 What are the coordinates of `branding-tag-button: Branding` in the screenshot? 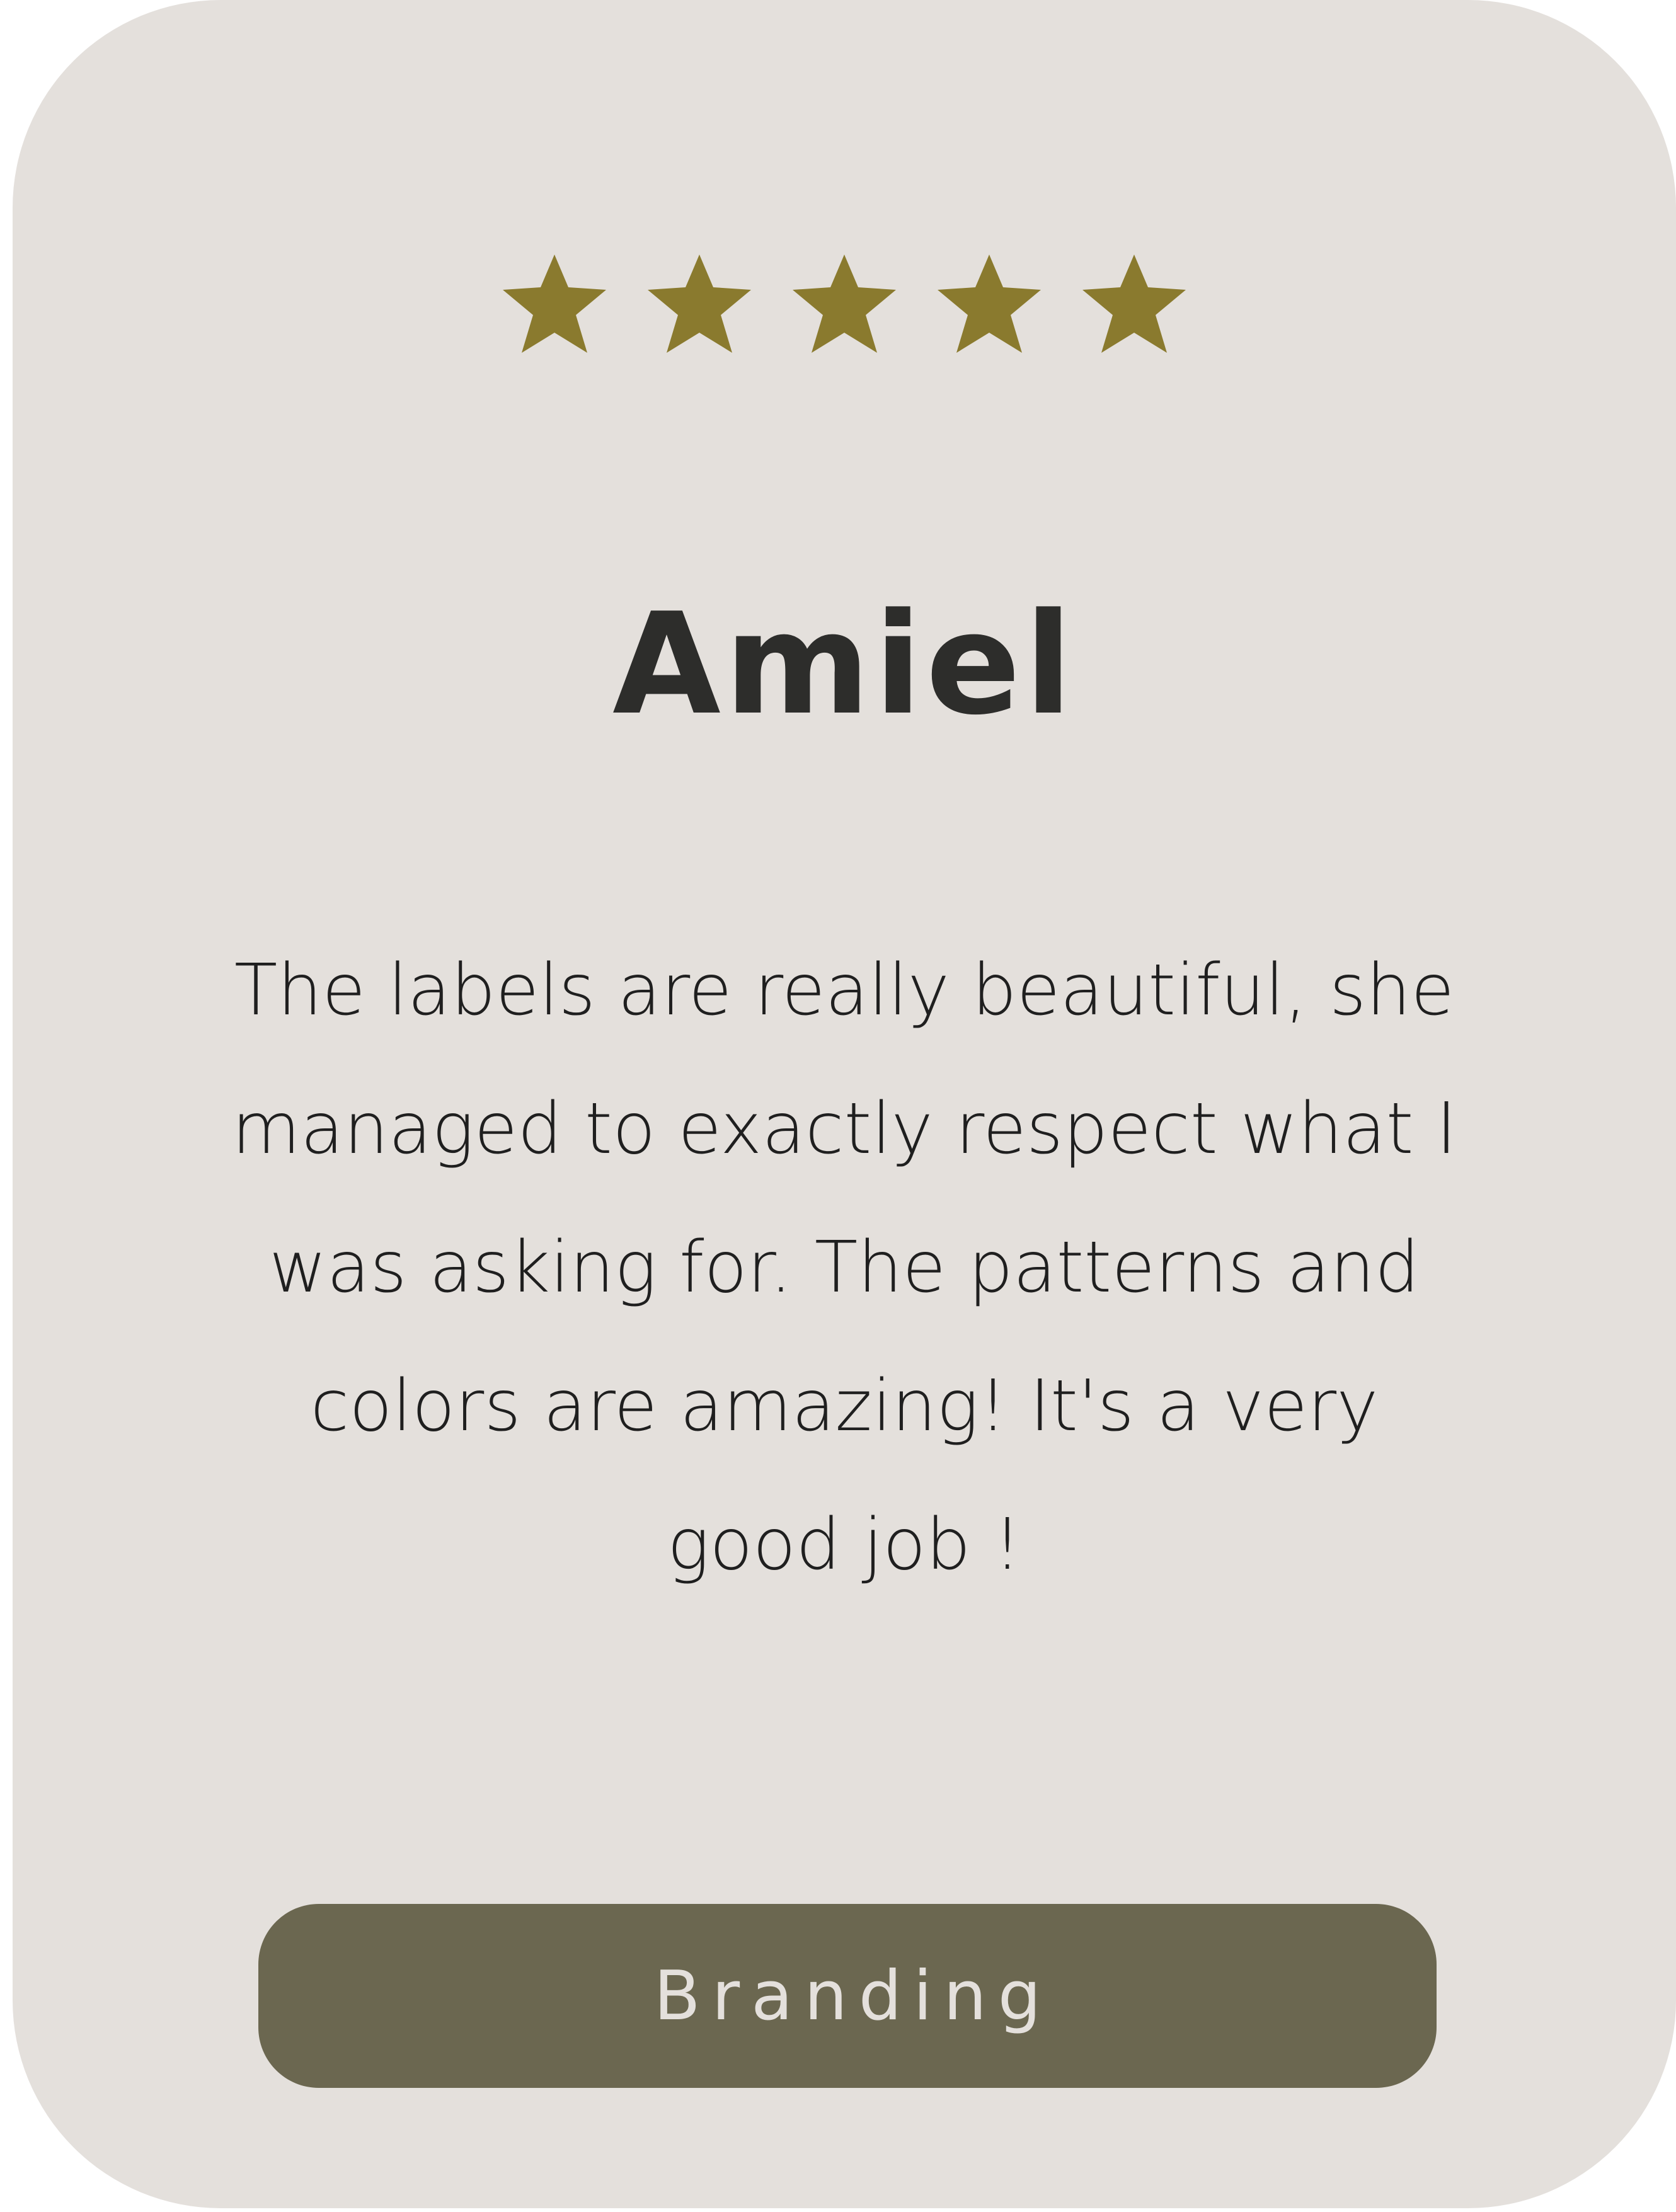 It's located at (847, 1996).